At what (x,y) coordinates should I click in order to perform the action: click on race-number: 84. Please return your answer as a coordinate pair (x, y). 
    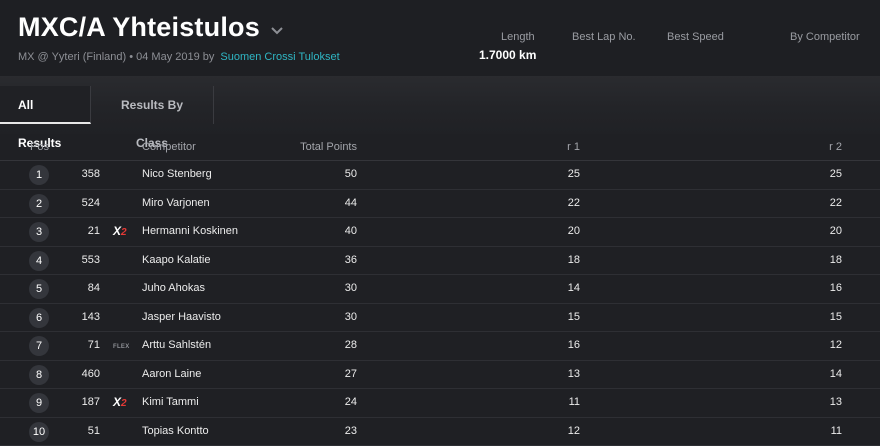
    Looking at the image, I should click on (86, 288).